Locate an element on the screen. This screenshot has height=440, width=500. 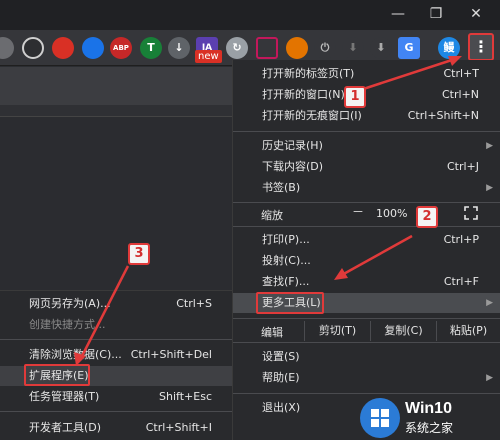
step-marker-2: 2 is located at coordinates (427, 217).